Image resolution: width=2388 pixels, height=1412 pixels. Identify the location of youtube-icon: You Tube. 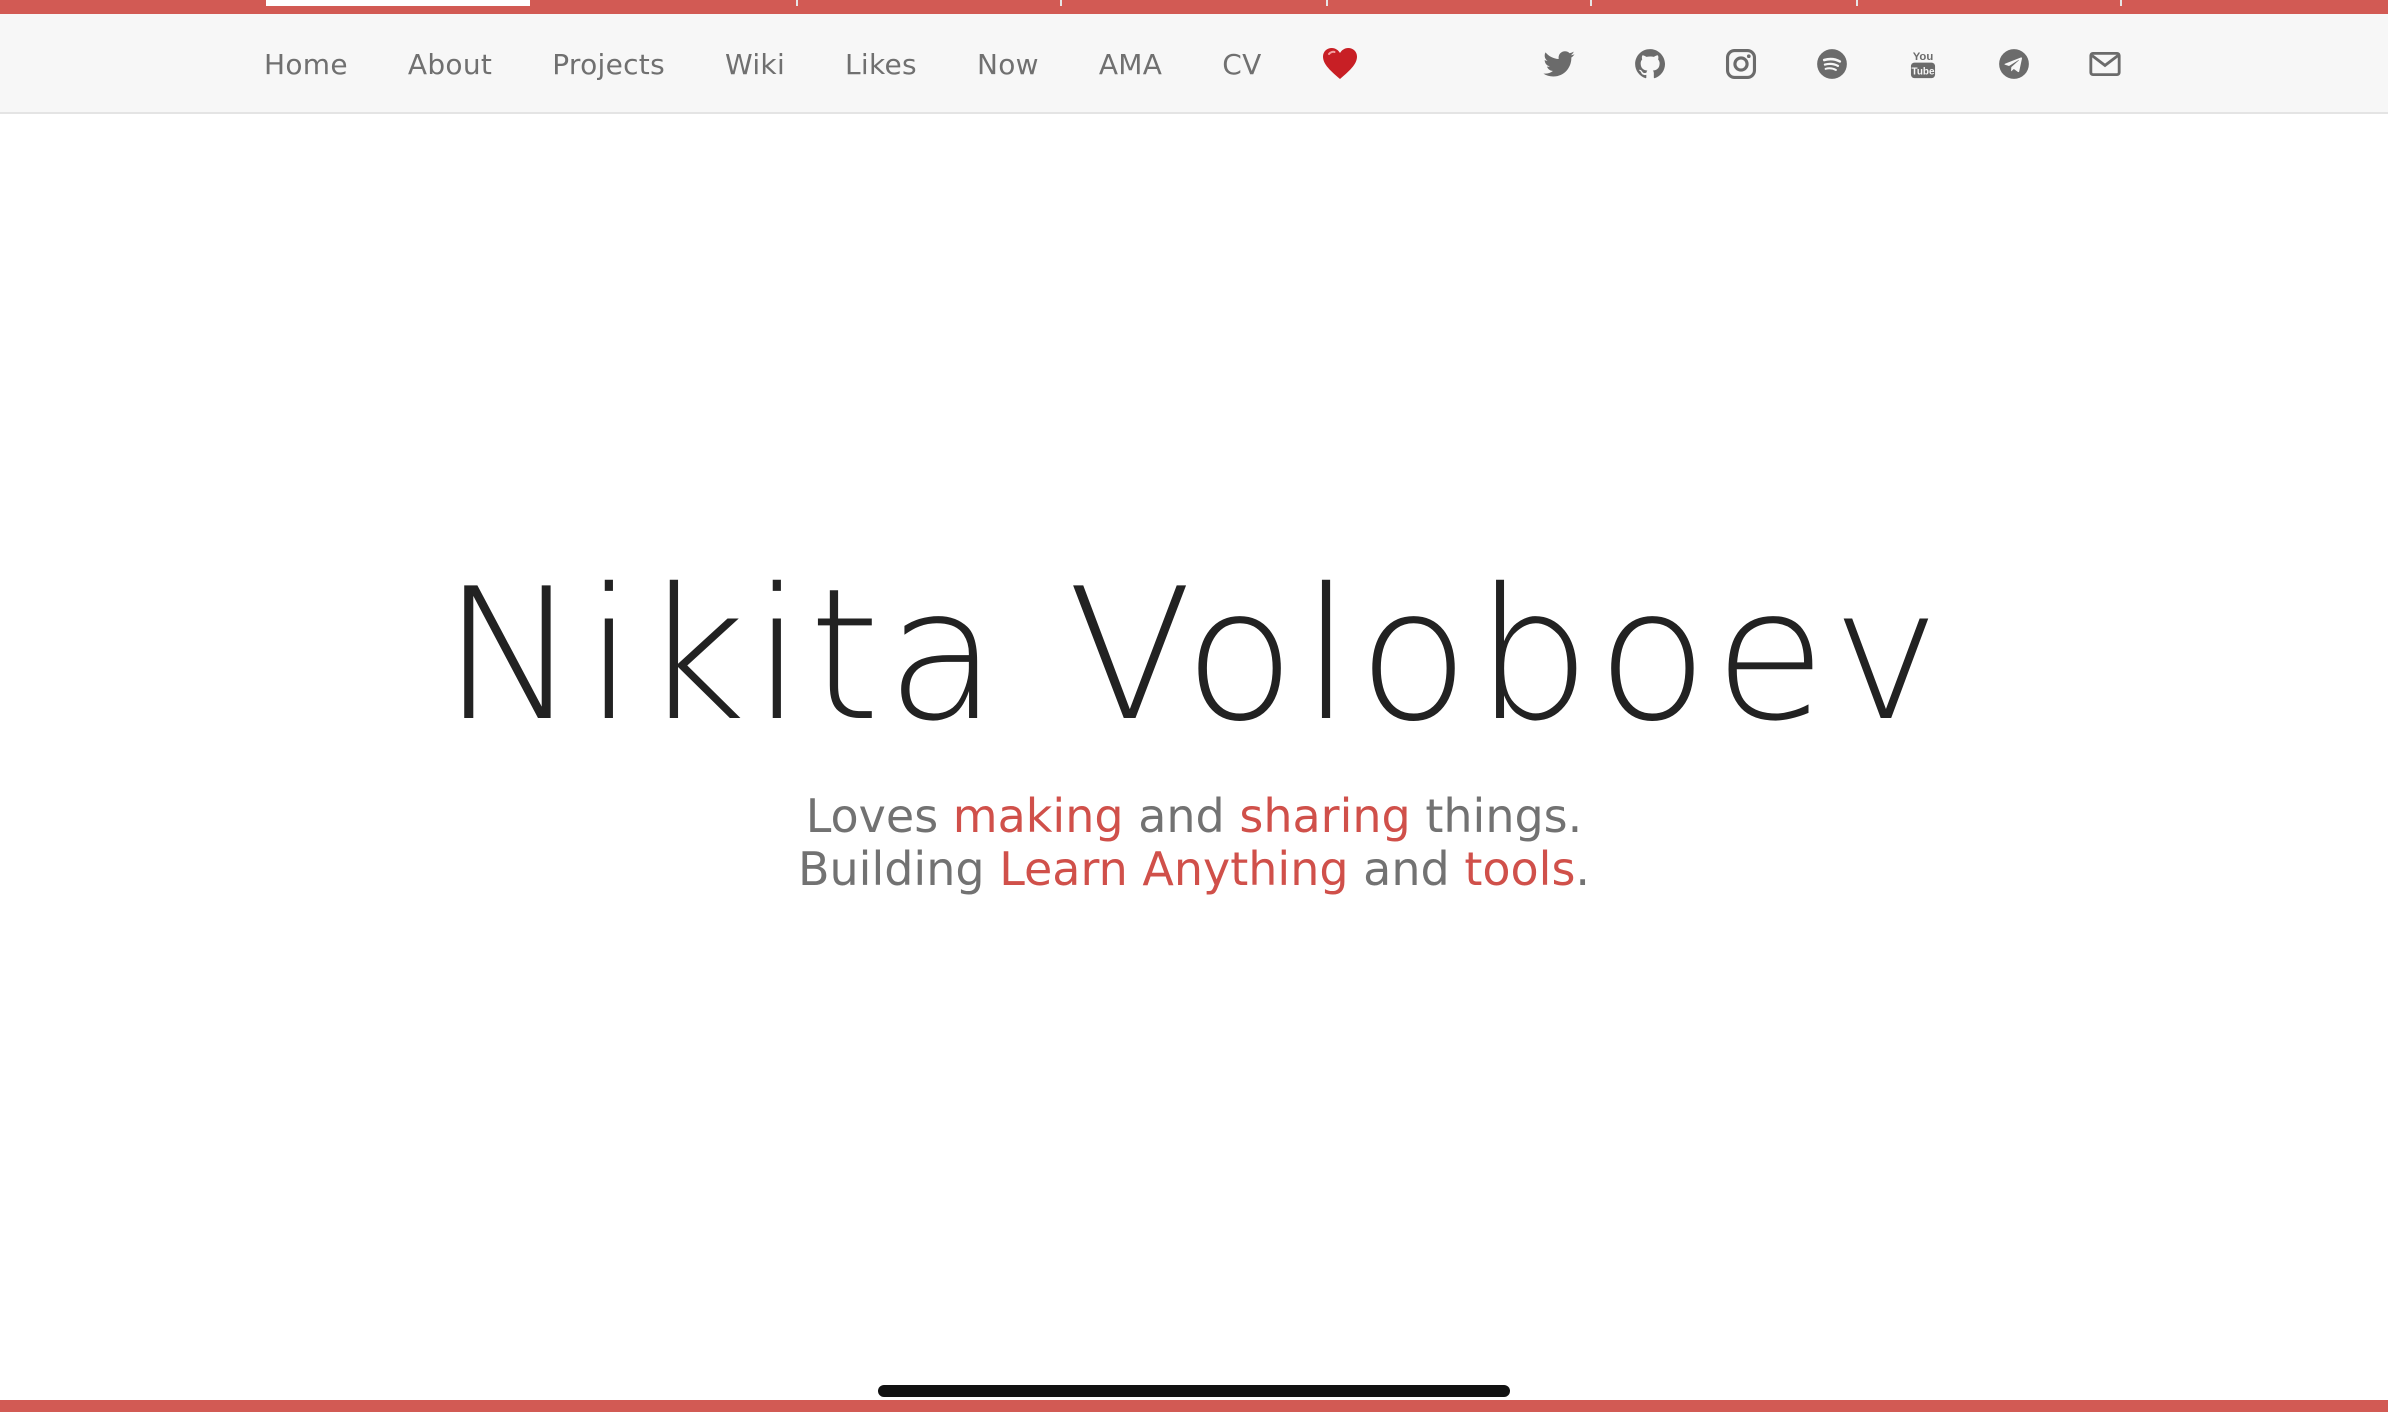
(1923, 64).